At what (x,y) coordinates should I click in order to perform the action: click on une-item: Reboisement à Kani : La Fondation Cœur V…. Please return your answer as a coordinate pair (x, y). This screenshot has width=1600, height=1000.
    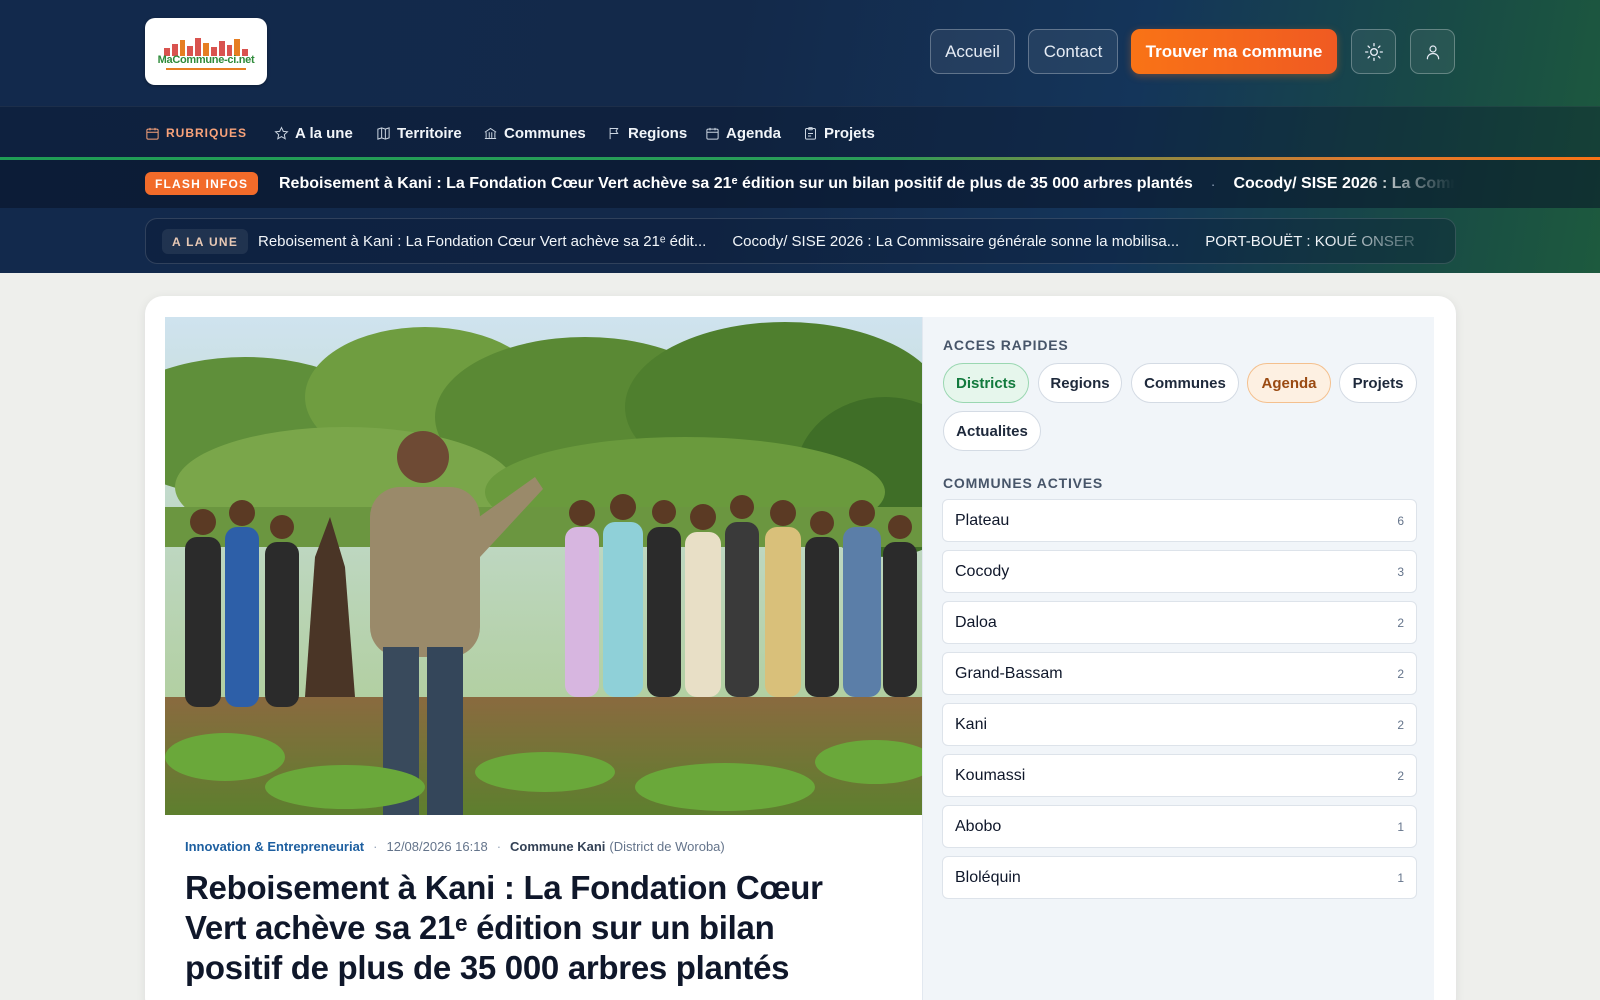
    Looking at the image, I should click on (482, 241).